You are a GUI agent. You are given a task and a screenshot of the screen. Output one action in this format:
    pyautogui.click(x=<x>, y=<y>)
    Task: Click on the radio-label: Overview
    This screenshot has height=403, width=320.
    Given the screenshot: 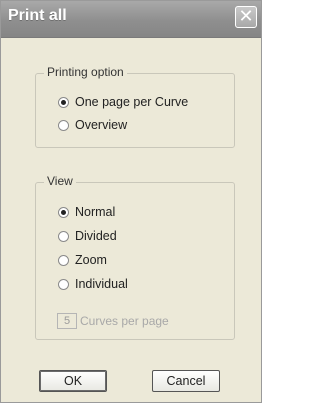 What is the action you would take?
    pyautogui.click(x=101, y=125)
    